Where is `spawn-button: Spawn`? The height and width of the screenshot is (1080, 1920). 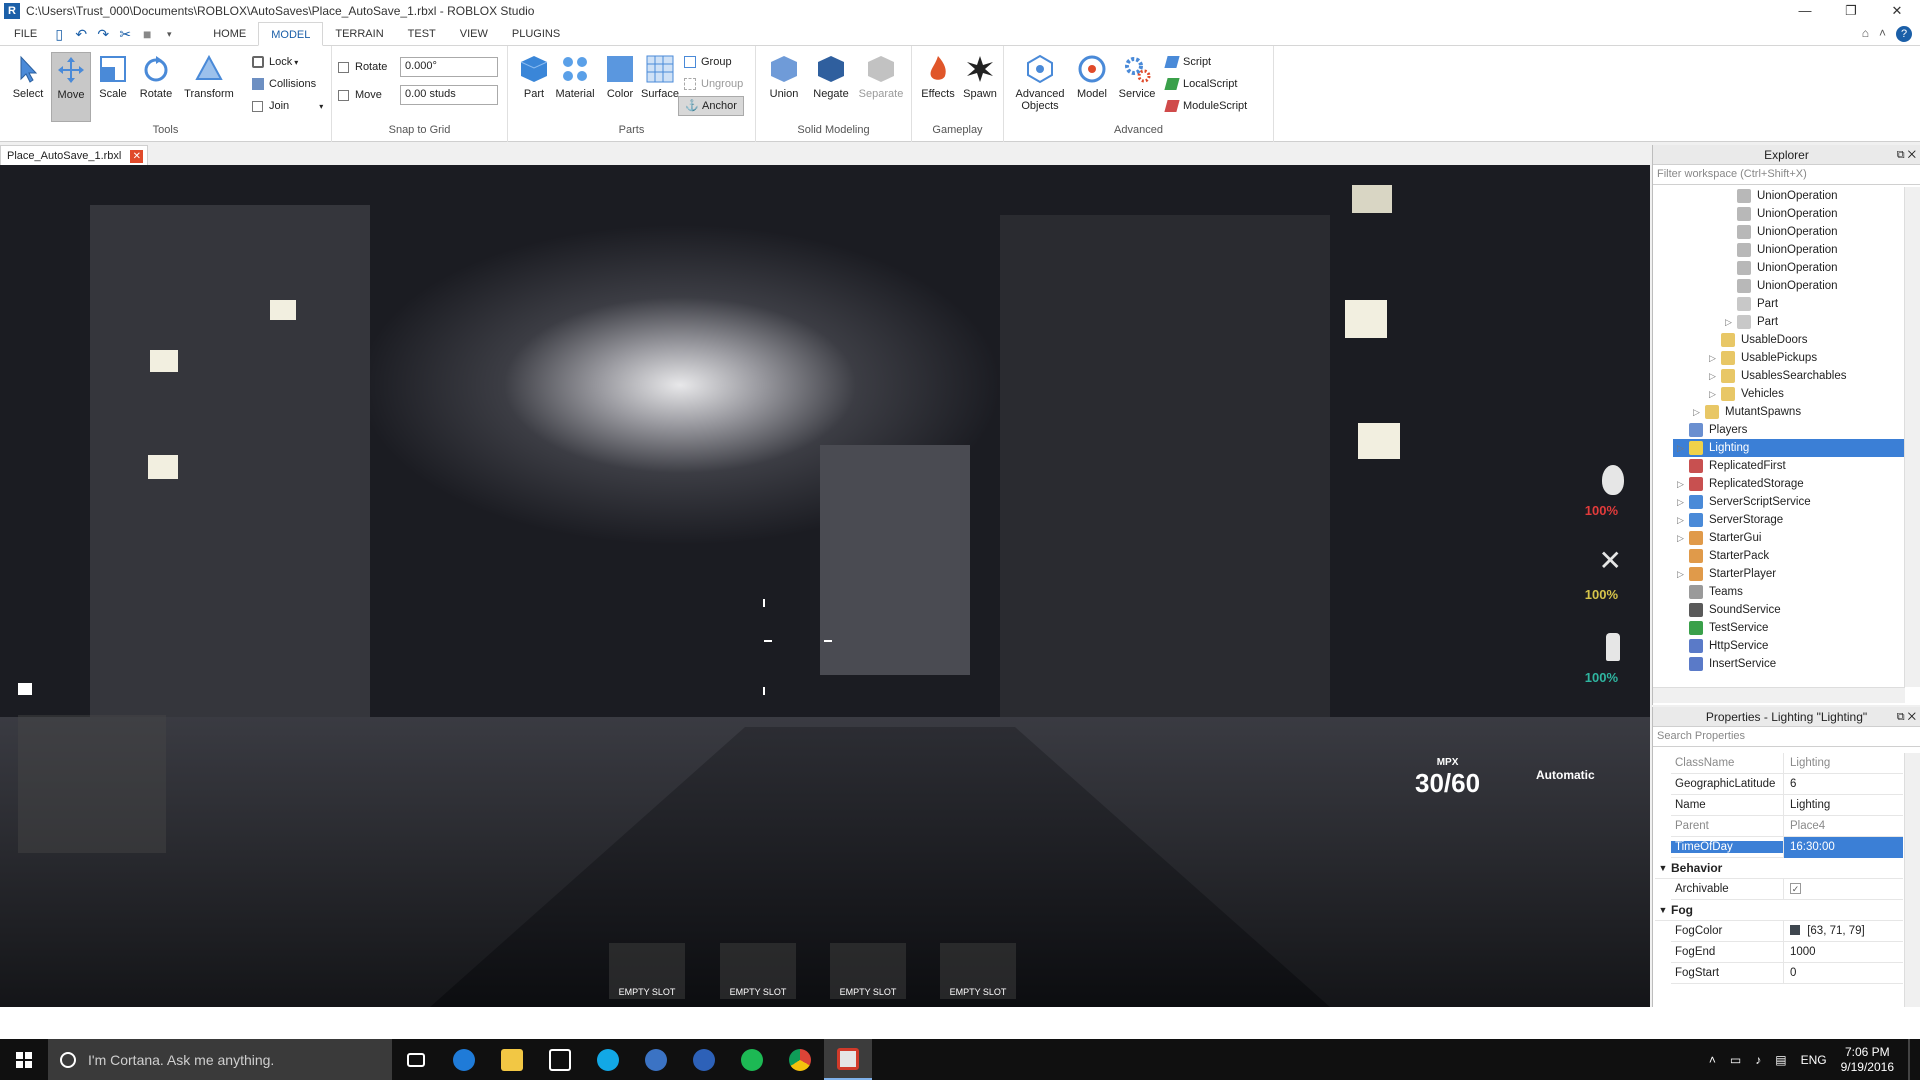
spawn-button: Spawn is located at coordinates (980, 87).